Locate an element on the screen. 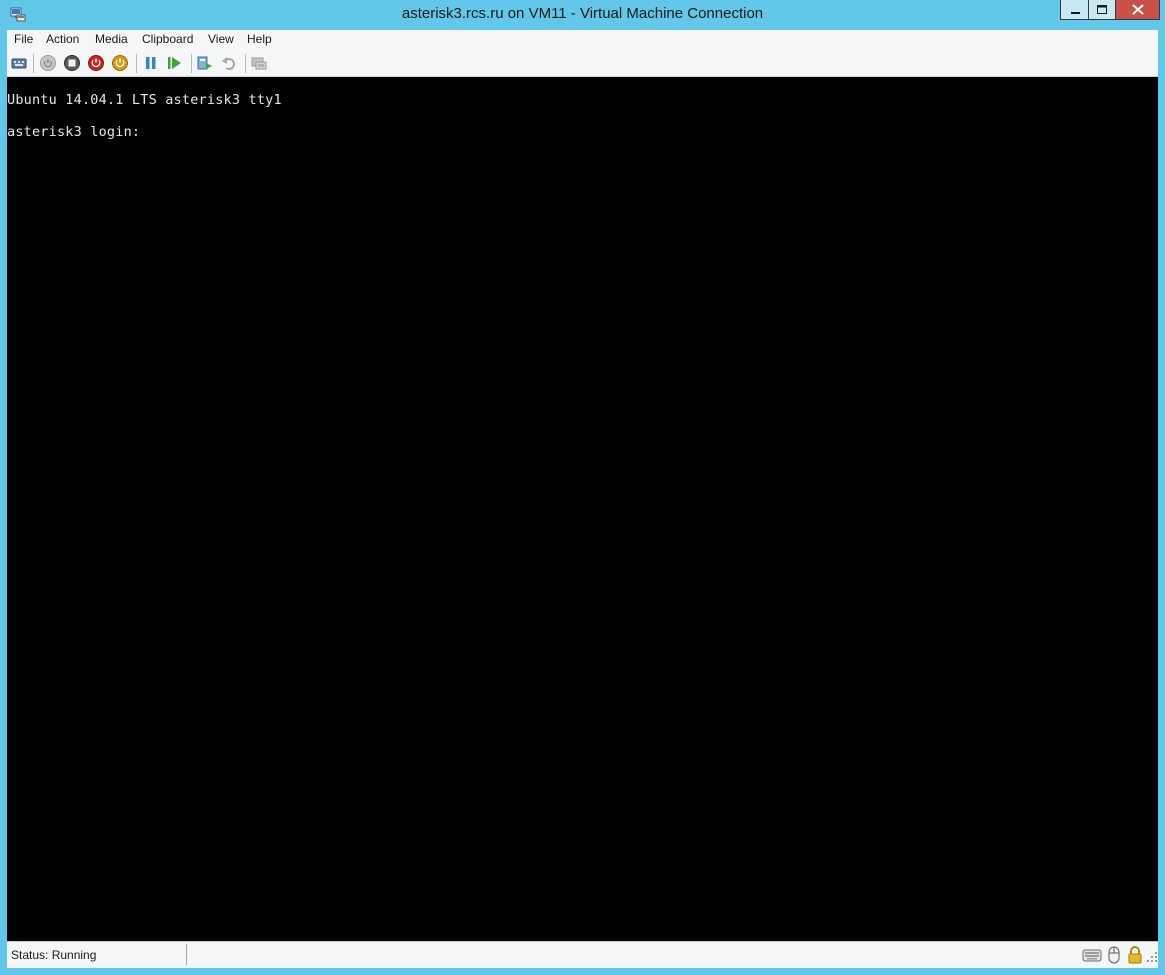 The height and width of the screenshot is (975, 1165). toolbar is located at coordinates (582, 63).